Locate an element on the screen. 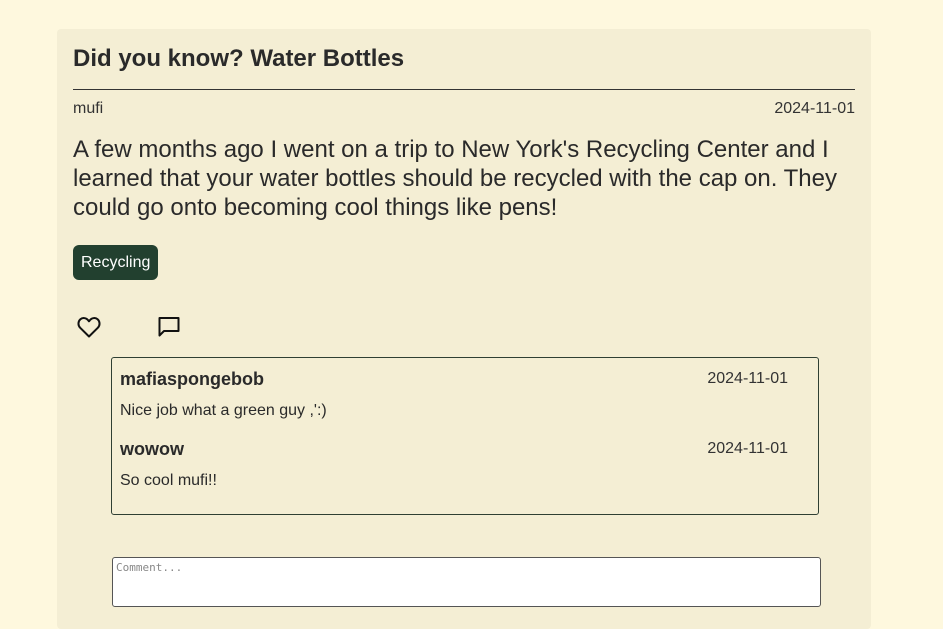 The width and height of the screenshot is (943, 629). comment-author: wowow is located at coordinates (152, 449).